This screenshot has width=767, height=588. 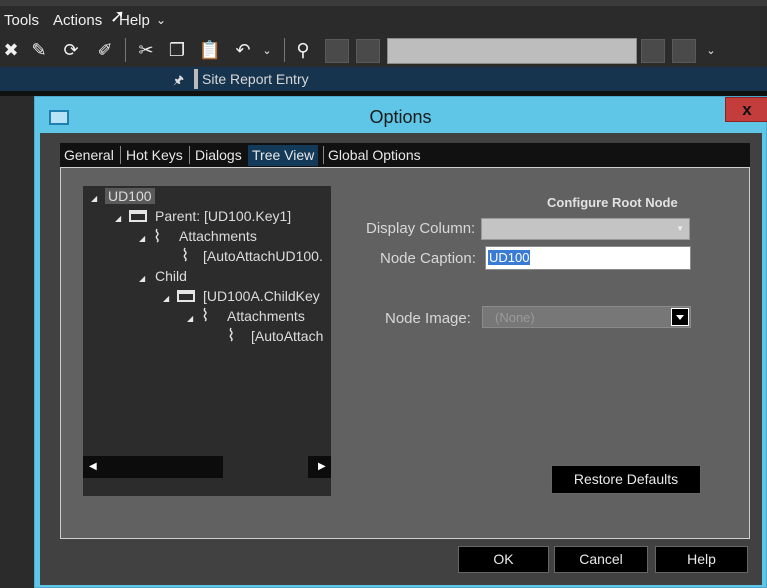 What do you see at coordinates (509, 257) in the screenshot?
I see `node-caption-value: UD100` at bounding box center [509, 257].